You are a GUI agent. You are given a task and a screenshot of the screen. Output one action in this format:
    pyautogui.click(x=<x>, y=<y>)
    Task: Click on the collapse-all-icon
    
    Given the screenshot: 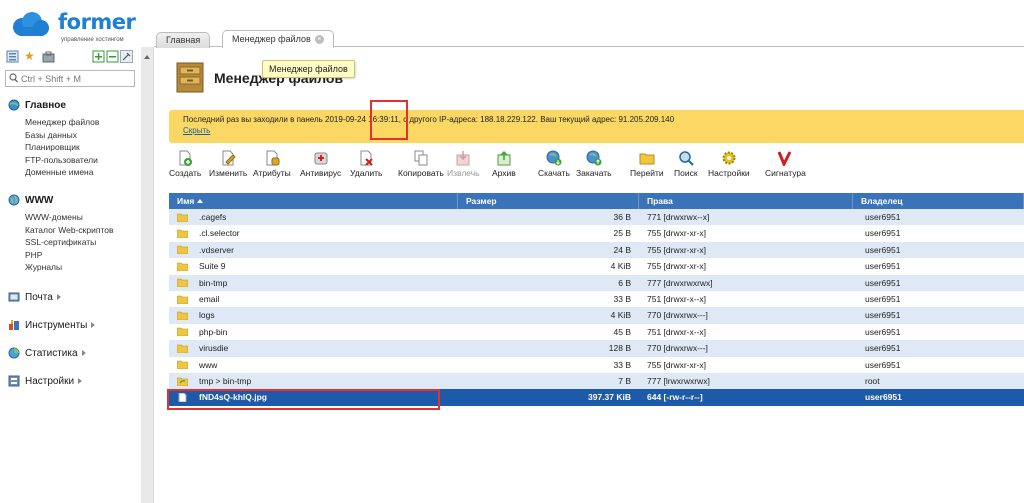 What is the action you would take?
    pyautogui.click(x=112, y=56)
    